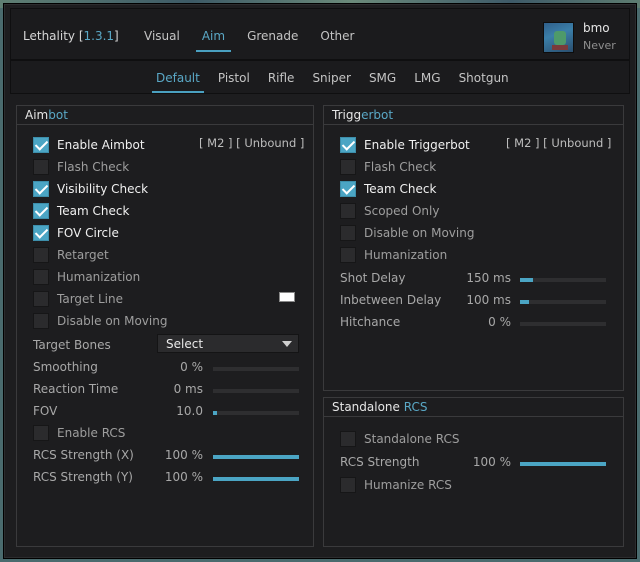  I want to click on checkbox-label: Enable Triggerbot, so click(417, 145).